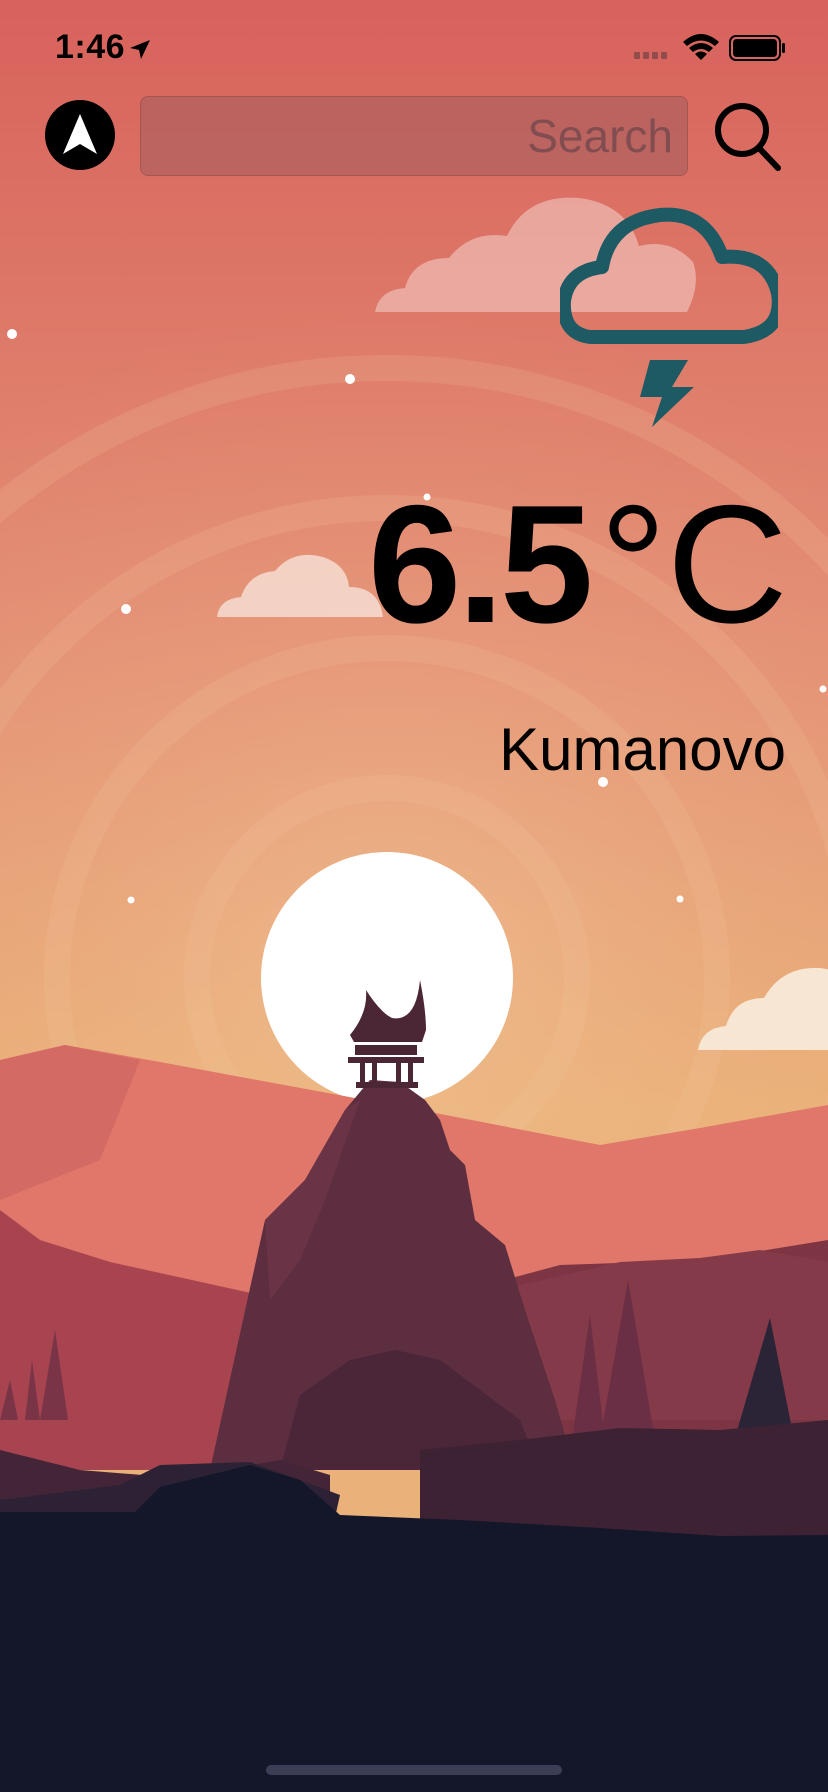 This screenshot has width=828, height=1792. I want to click on magnifier-icon, so click(748, 137).